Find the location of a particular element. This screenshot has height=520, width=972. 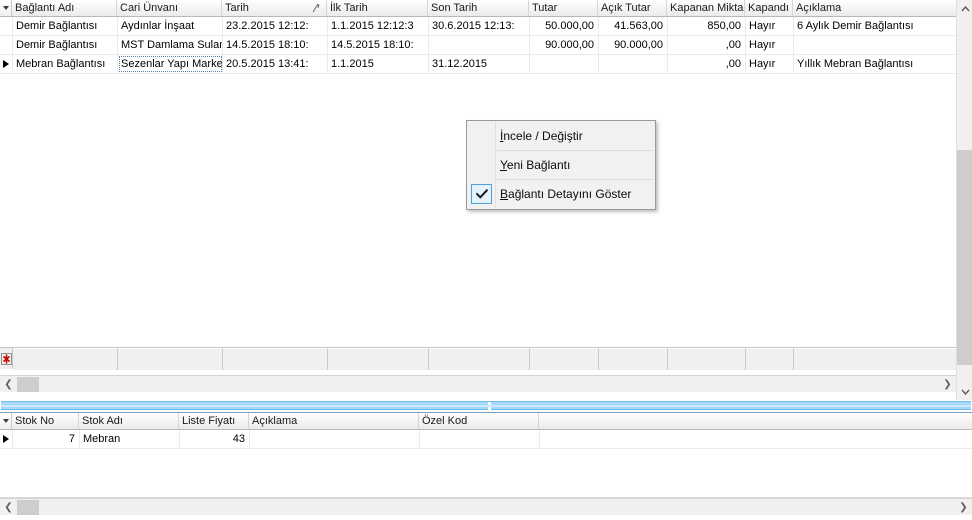

table-cell: 850,00 is located at coordinates (707, 26).